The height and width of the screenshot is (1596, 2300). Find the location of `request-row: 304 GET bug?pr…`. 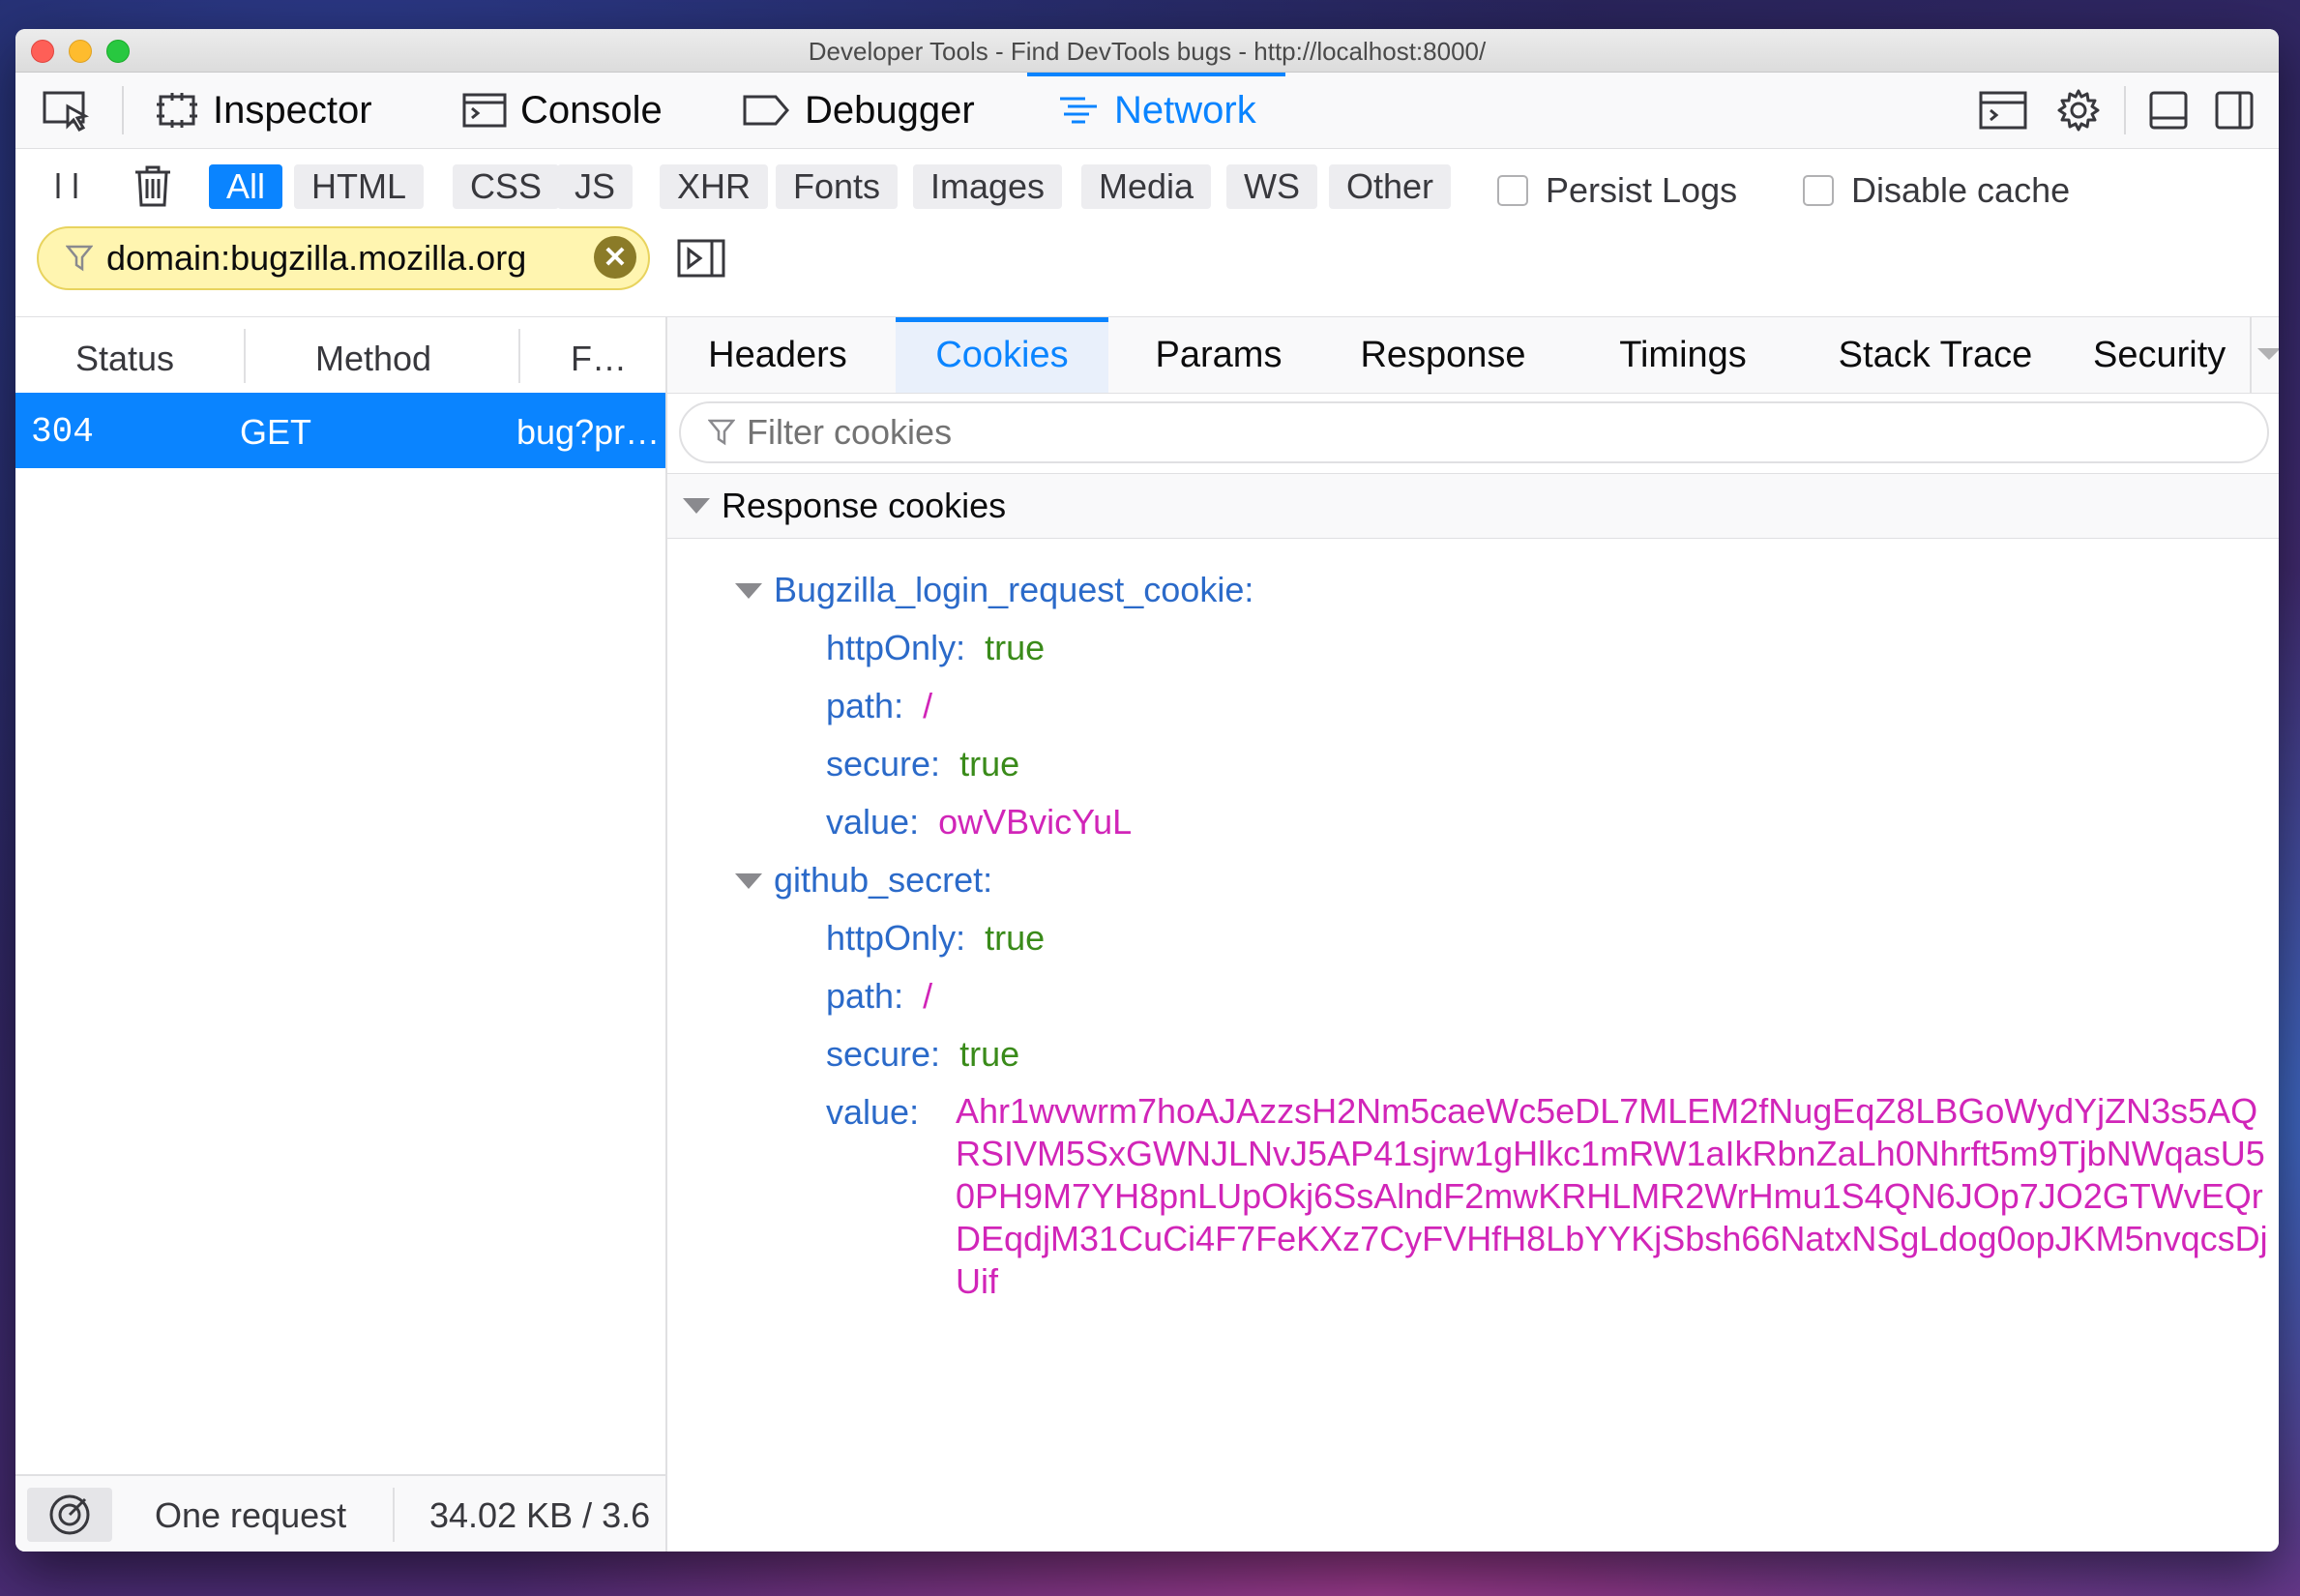

request-row: 304 GET bug?pr… is located at coordinates (340, 430).